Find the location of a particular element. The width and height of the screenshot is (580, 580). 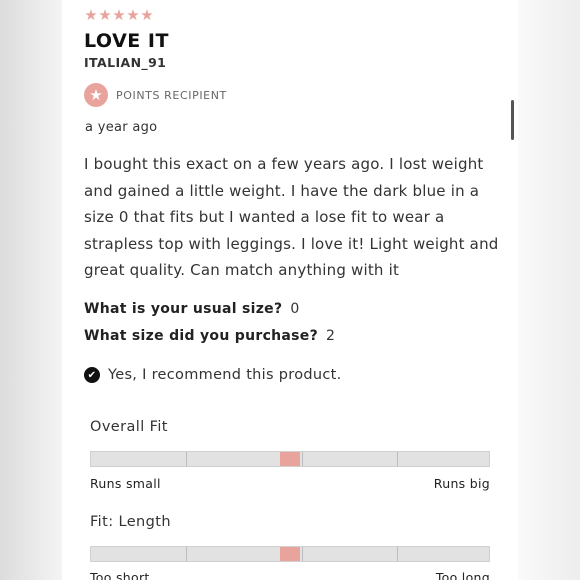

points-badge: ★ POINTS RECIPIENT is located at coordinates (155, 95).